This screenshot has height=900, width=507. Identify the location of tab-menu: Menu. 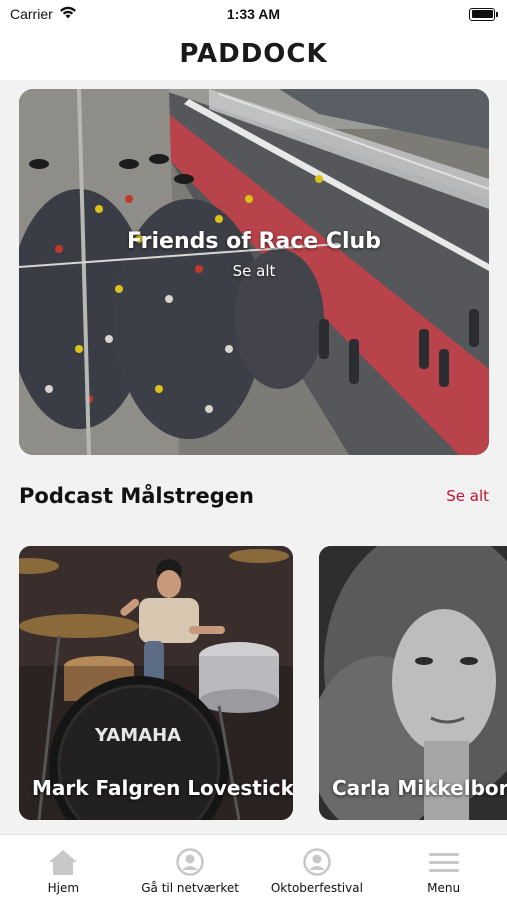
(443, 867).